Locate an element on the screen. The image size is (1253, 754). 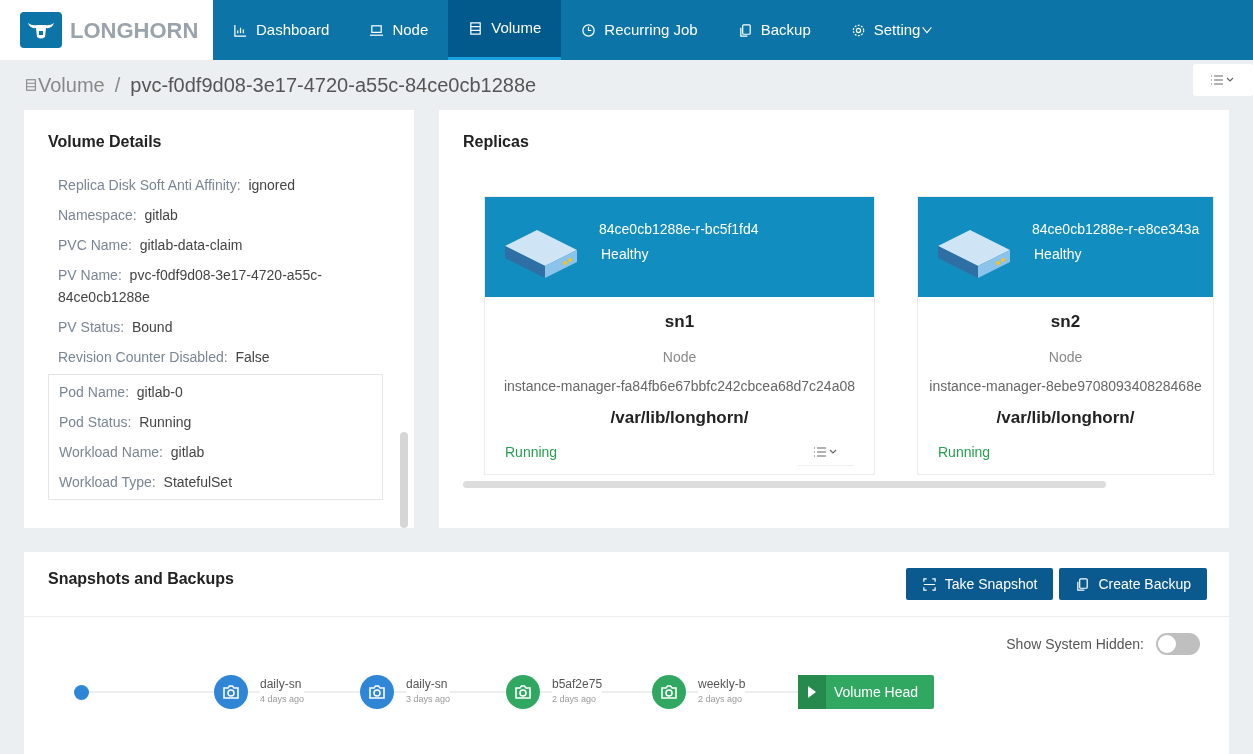
scrollbar-thumb is located at coordinates (404, 480).